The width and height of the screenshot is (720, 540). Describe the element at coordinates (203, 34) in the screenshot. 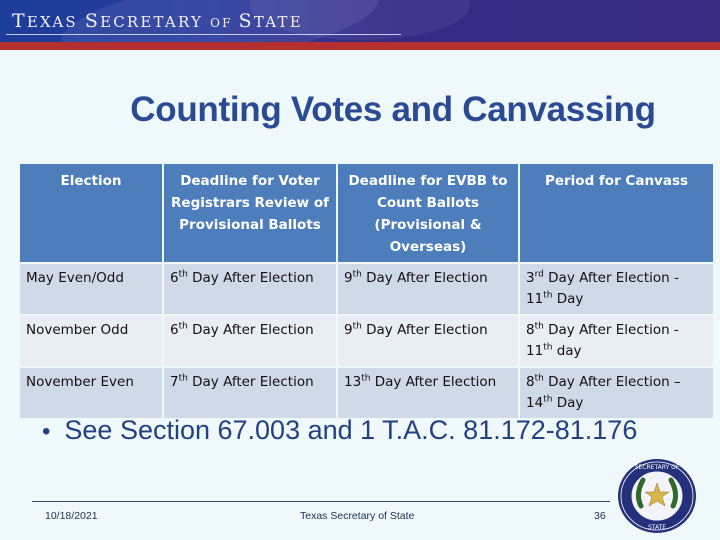

I see `banner-divider` at that location.